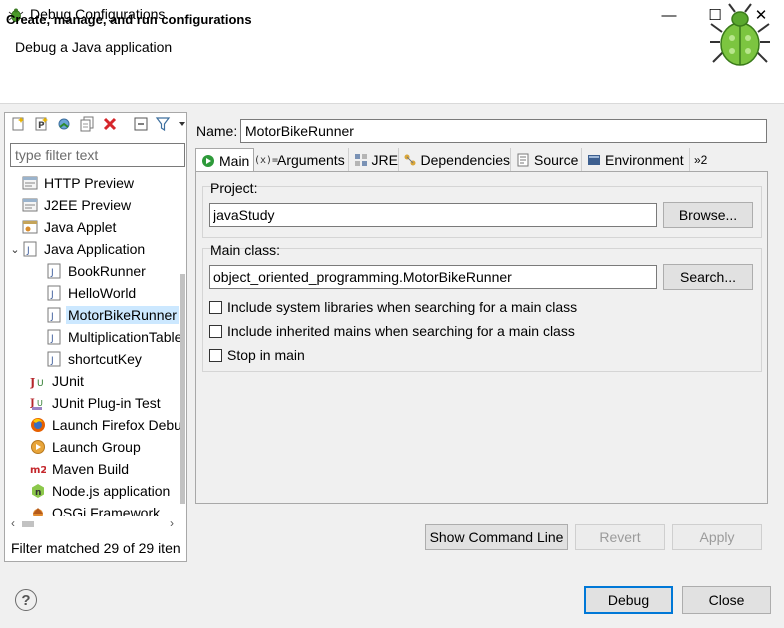  Describe the element at coordinates (455, 160) in the screenshot. I see `tab-dependencies: Dependencies` at that location.